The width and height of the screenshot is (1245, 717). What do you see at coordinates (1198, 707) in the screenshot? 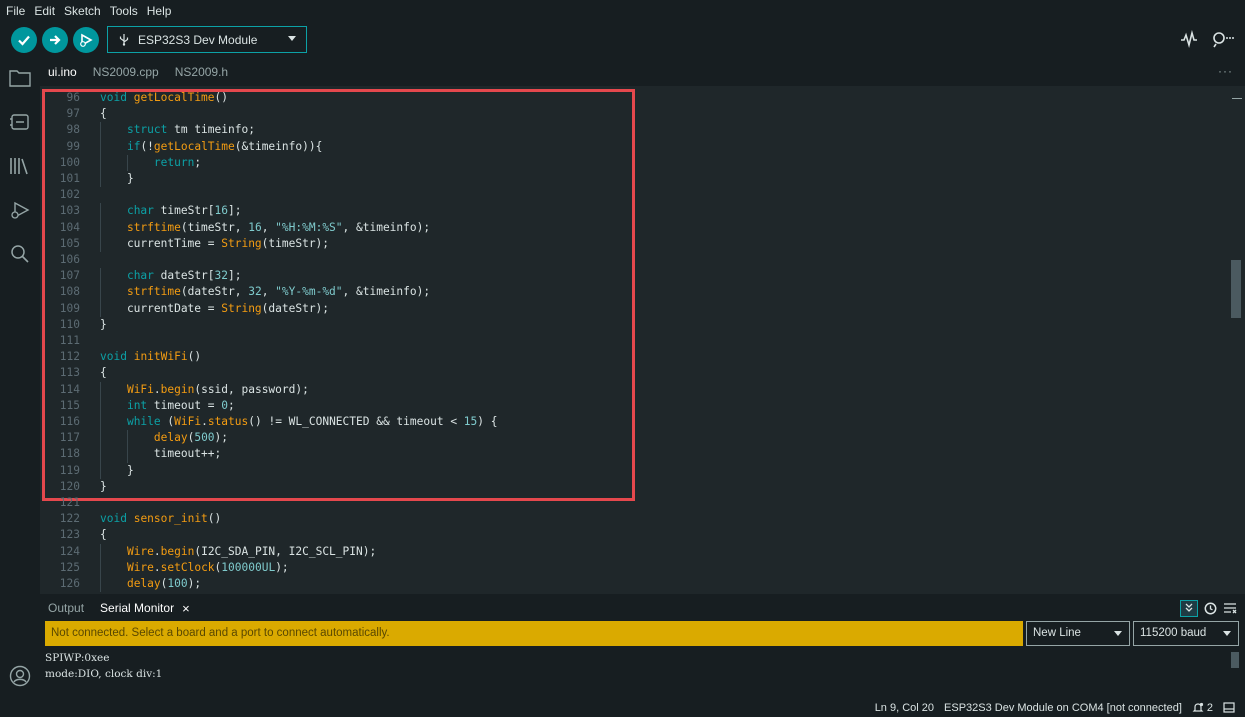
I see `bell-icon` at bounding box center [1198, 707].